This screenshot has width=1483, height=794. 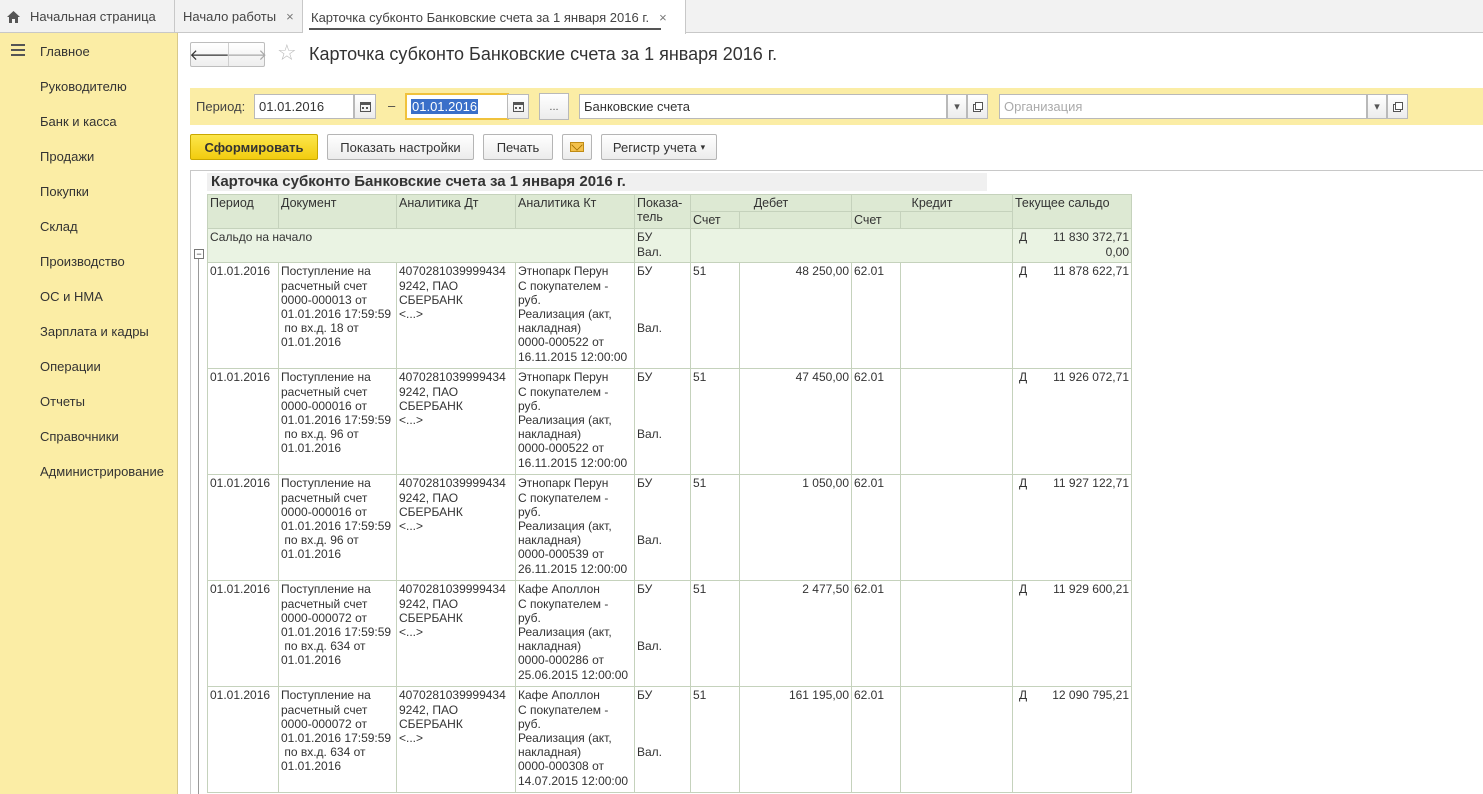 What do you see at coordinates (239, 16) in the screenshot?
I see `tab-start: Начало работы ×` at bounding box center [239, 16].